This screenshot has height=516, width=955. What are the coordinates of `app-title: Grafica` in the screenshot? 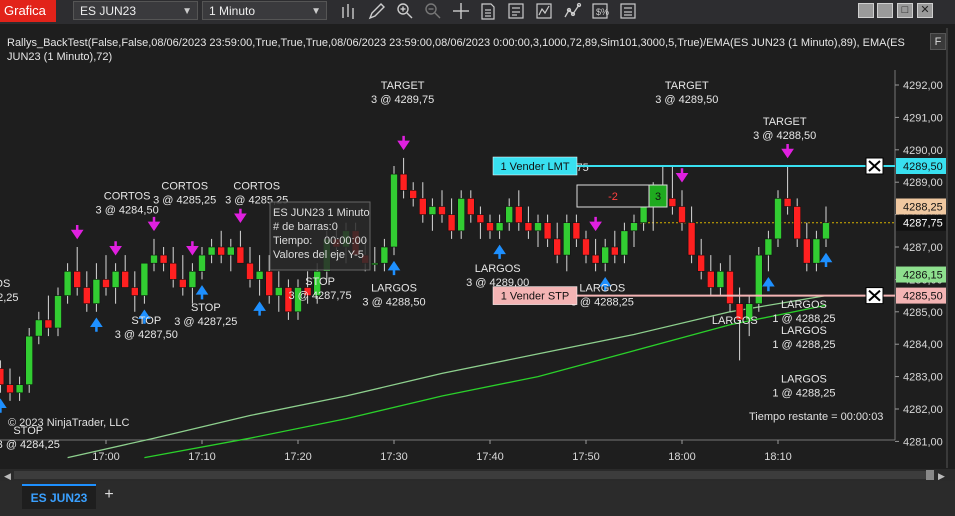 It's located at (28, 11).